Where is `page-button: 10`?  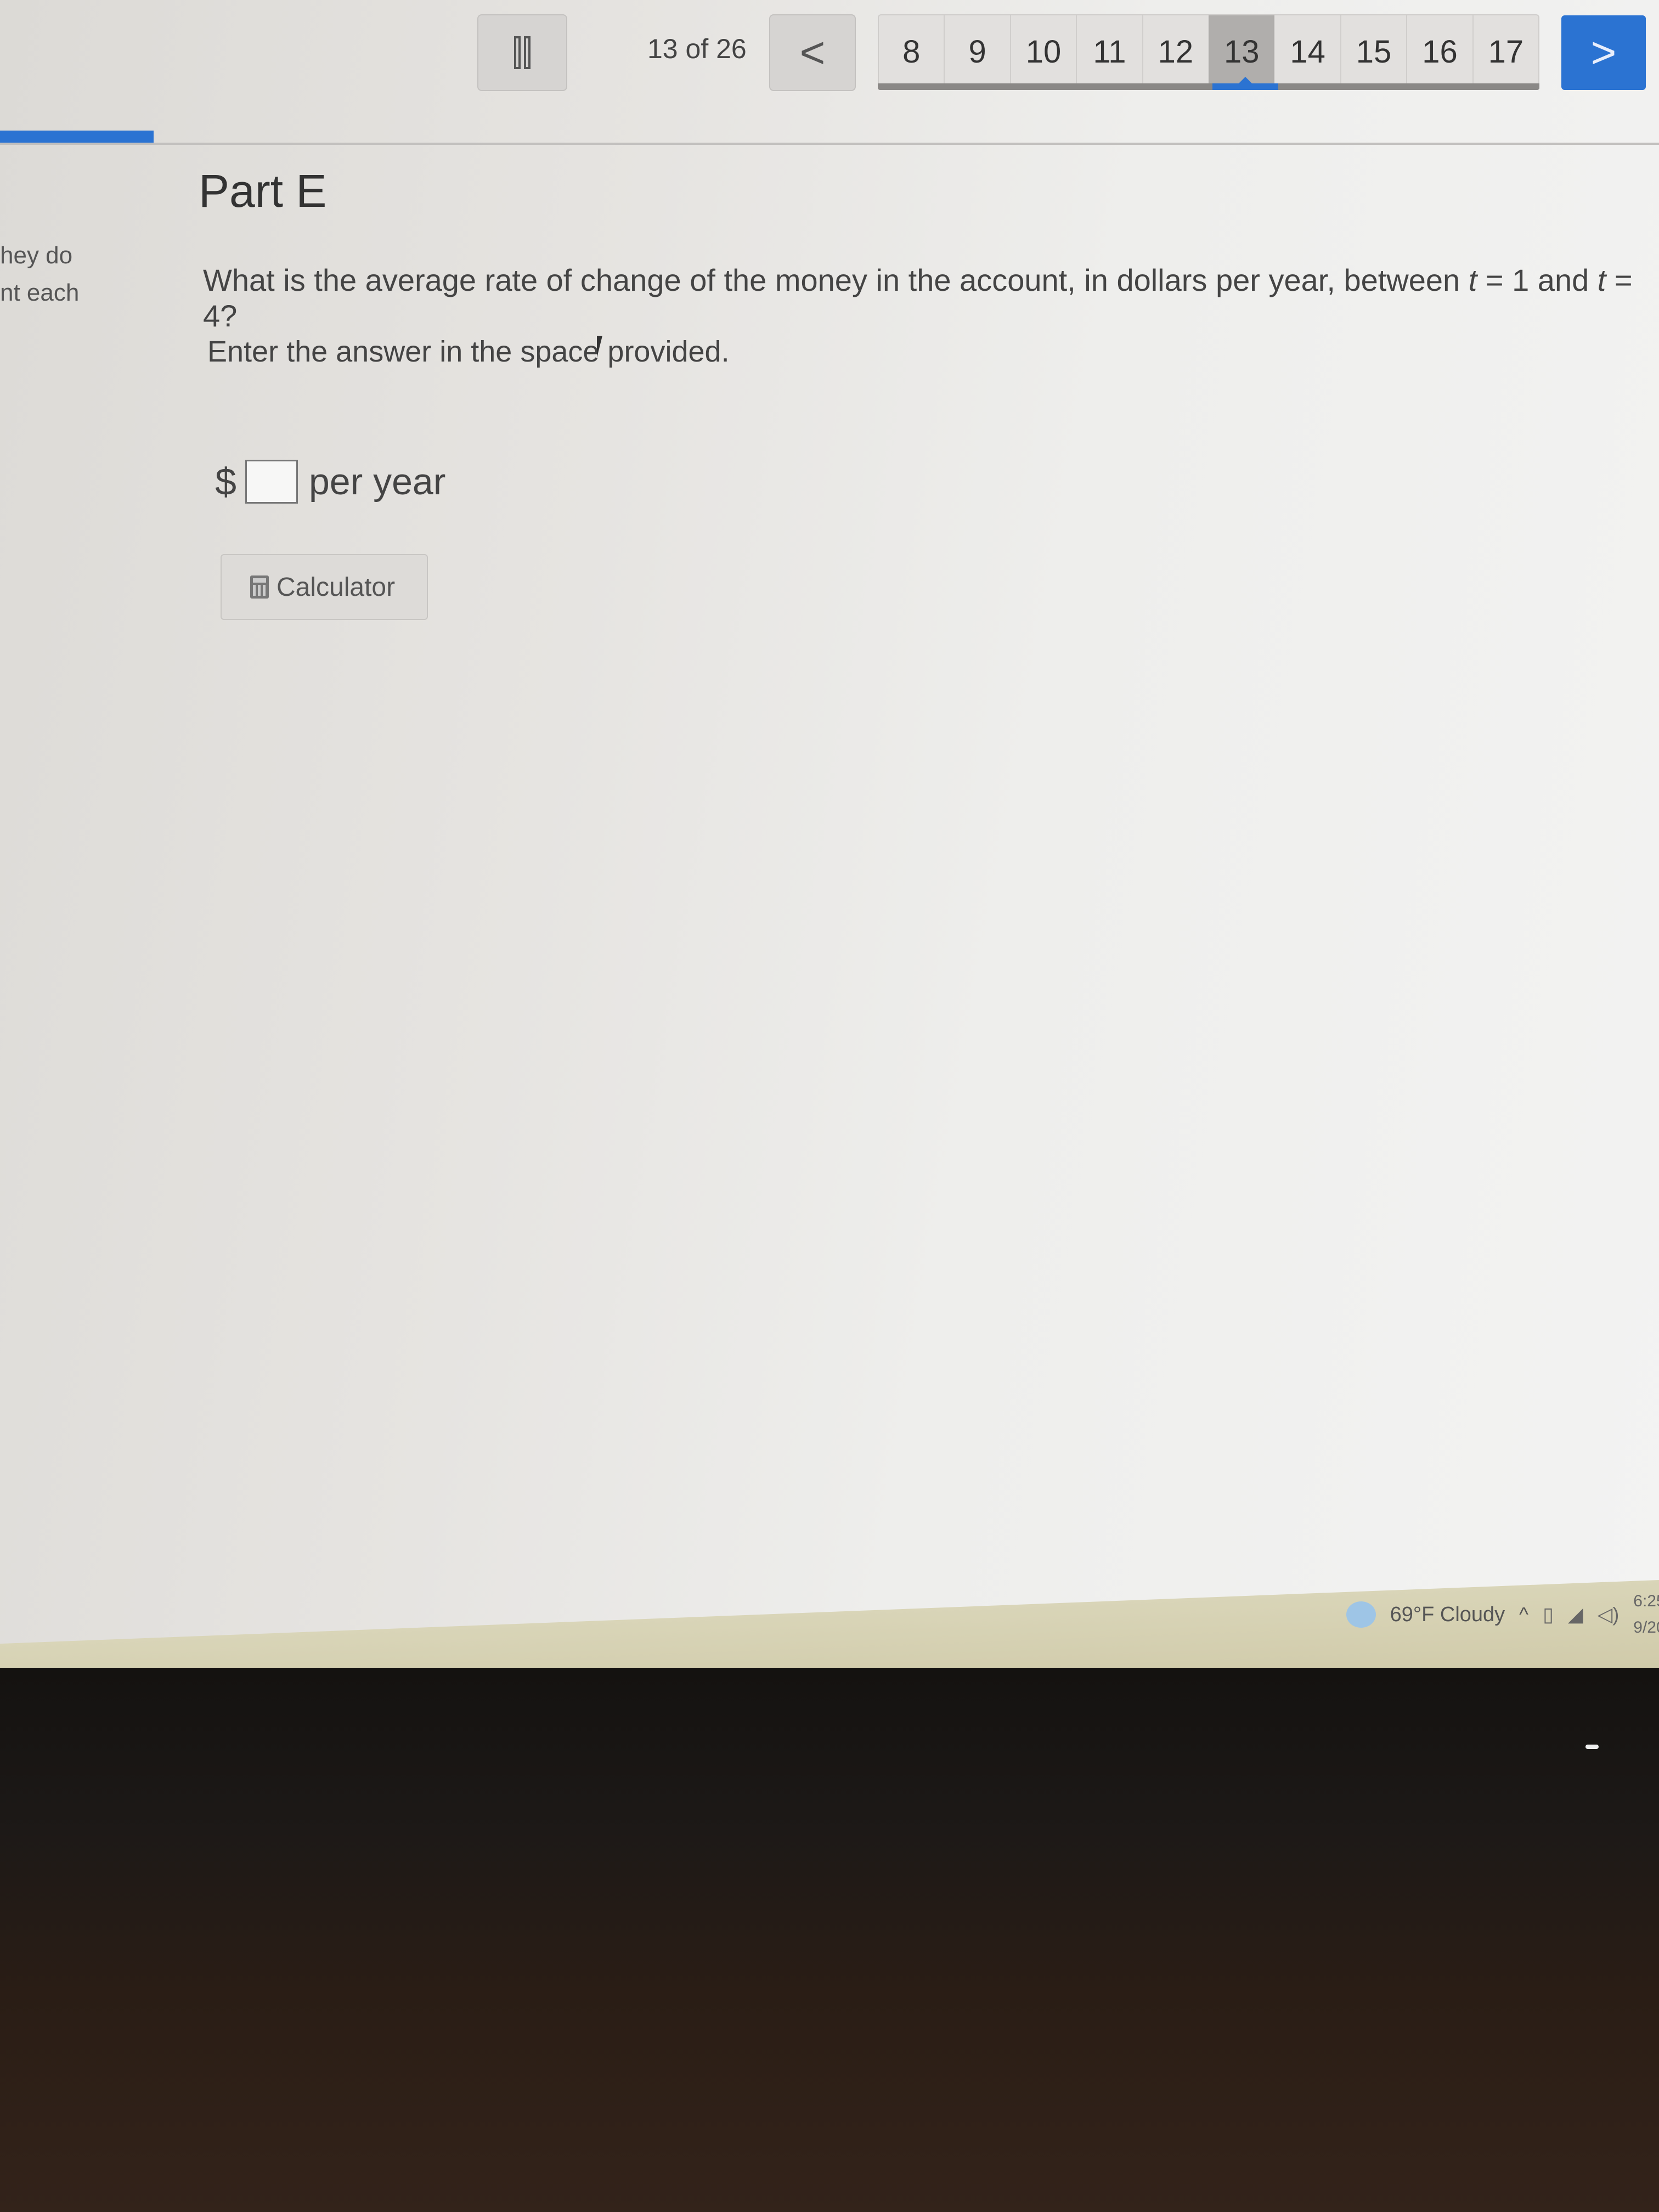 page-button: 10 is located at coordinates (1044, 52).